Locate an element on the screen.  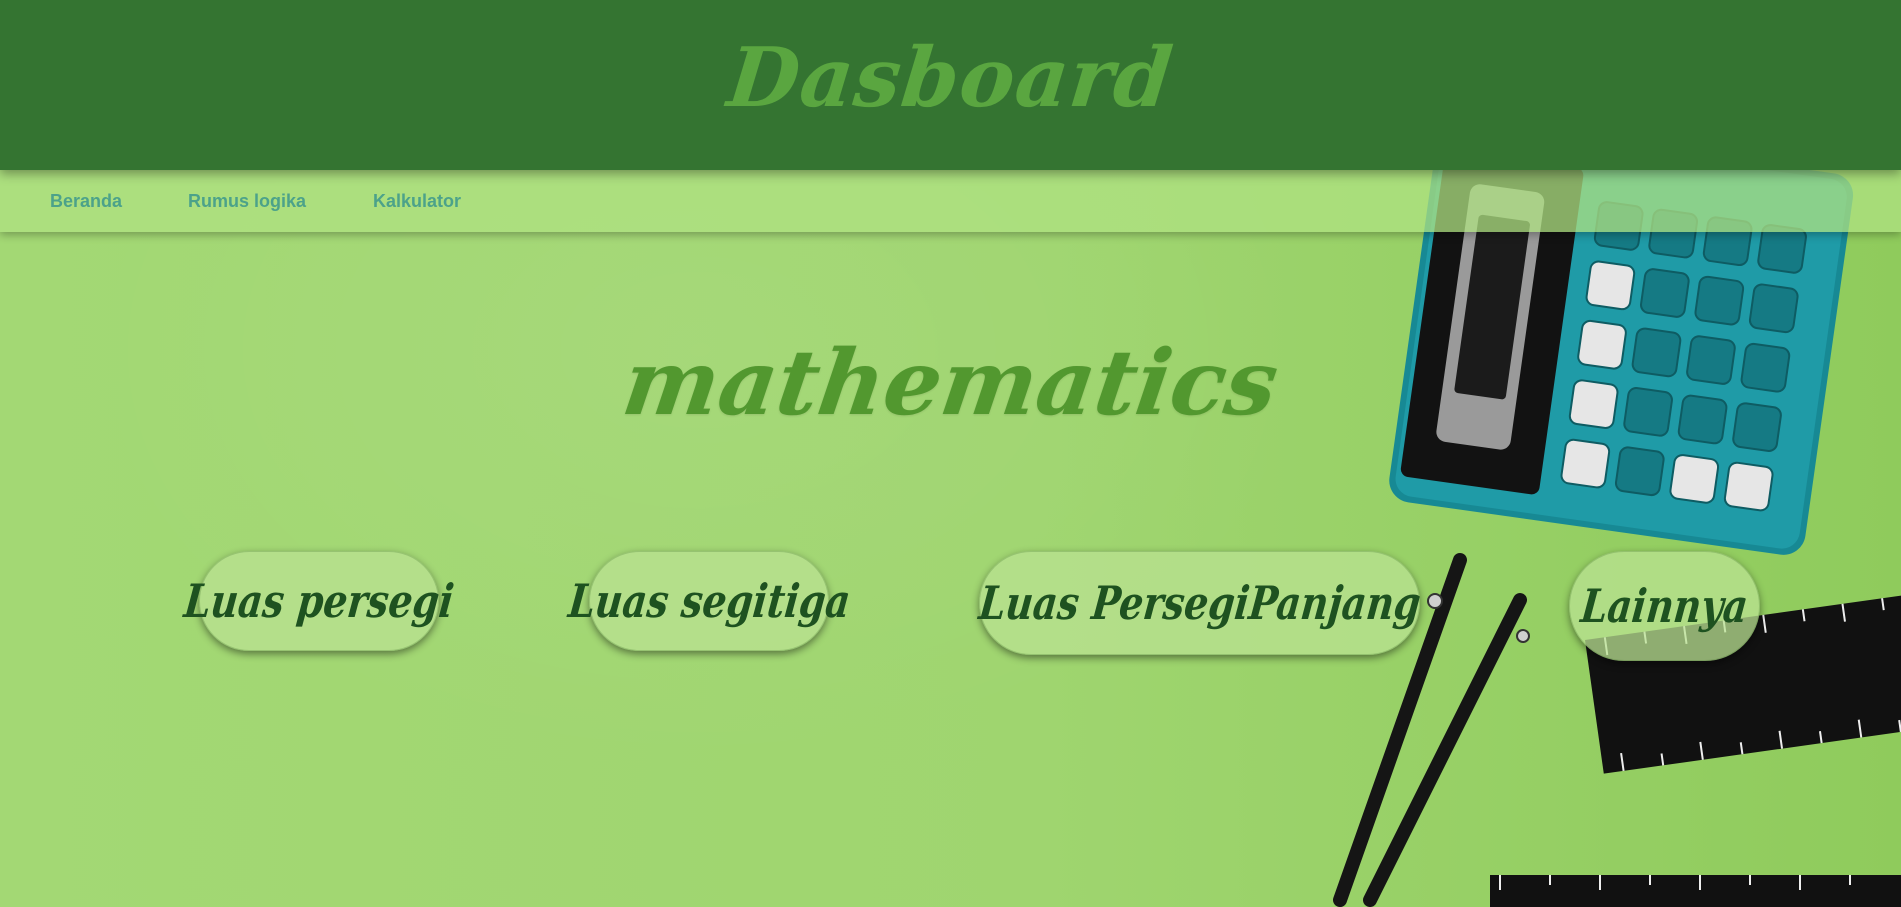
luas-persegi-panjang-label: Luas PersegiPanjang is located at coordinates (1199, 603).